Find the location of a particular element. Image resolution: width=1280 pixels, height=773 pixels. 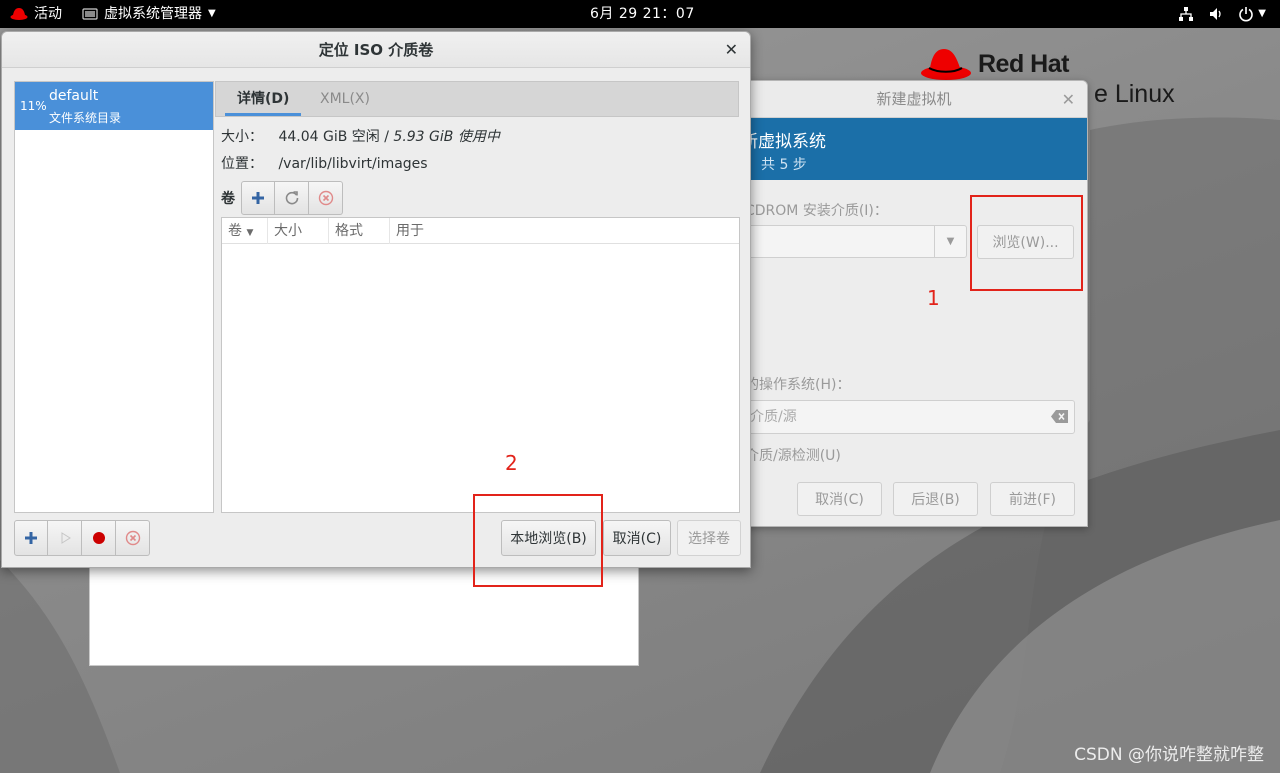

column-header-size: 大小 is located at coordinates (298, 231).